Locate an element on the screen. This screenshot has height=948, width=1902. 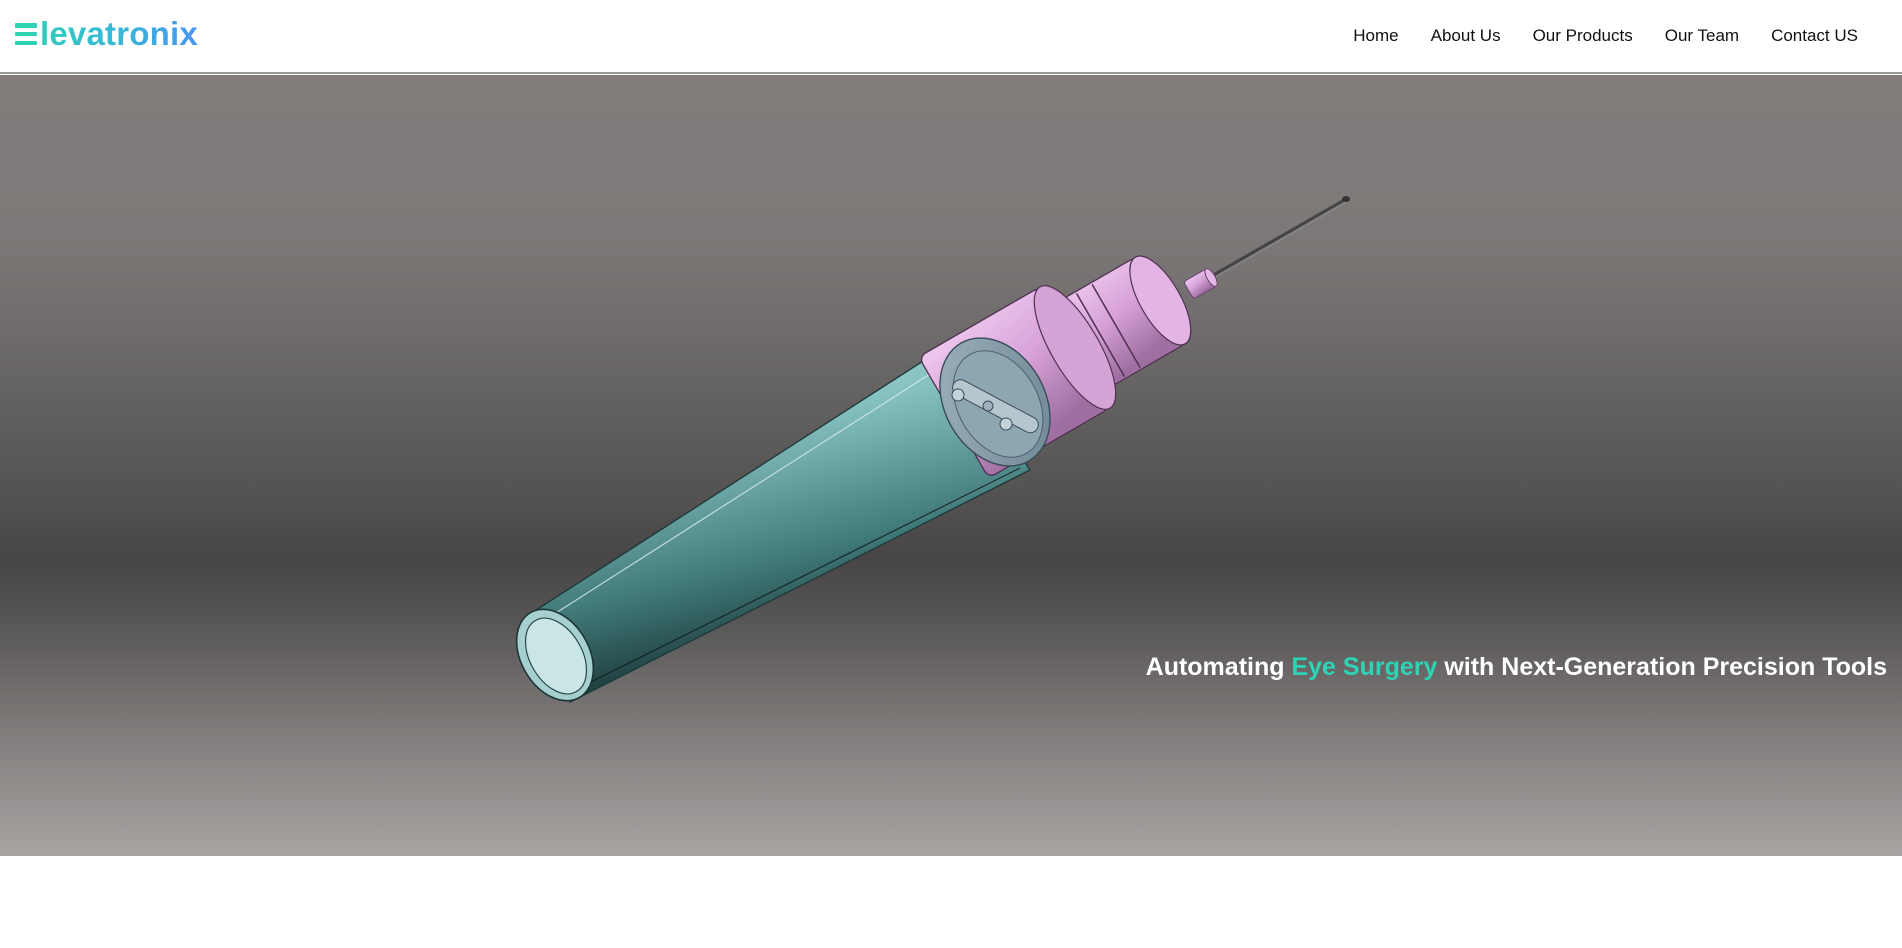
nav-item-contact: Contact US is located at coordinates (1814, 36).